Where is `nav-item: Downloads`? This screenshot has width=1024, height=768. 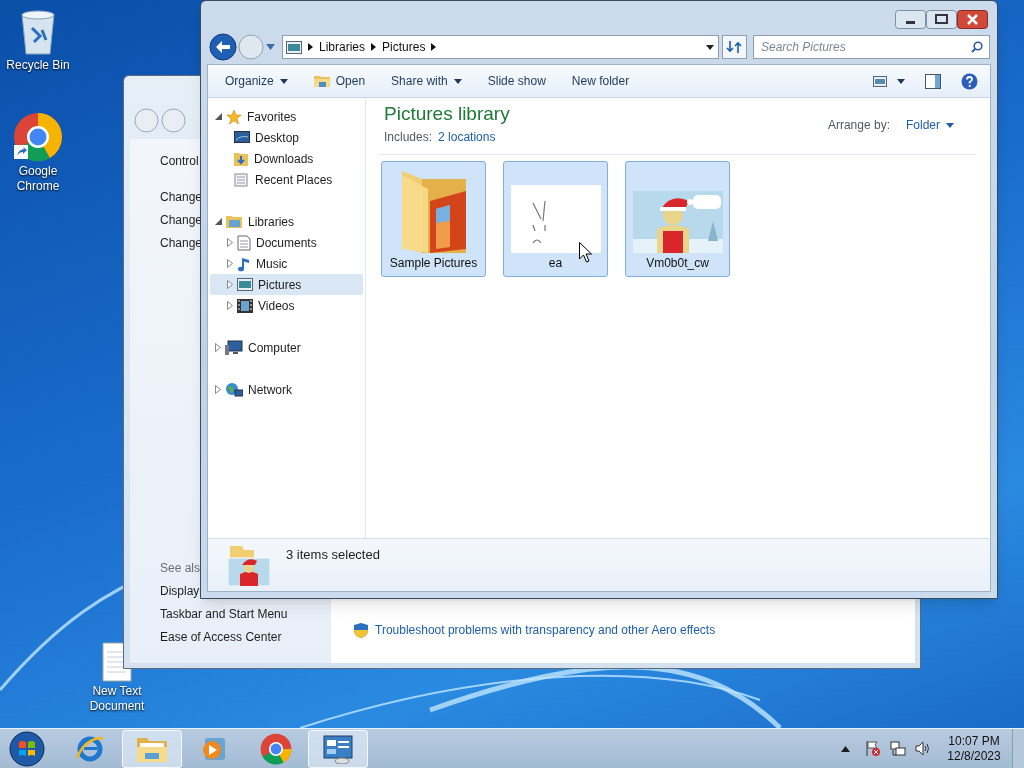 nav-item: Downloads is located at coordinates (286, 158).